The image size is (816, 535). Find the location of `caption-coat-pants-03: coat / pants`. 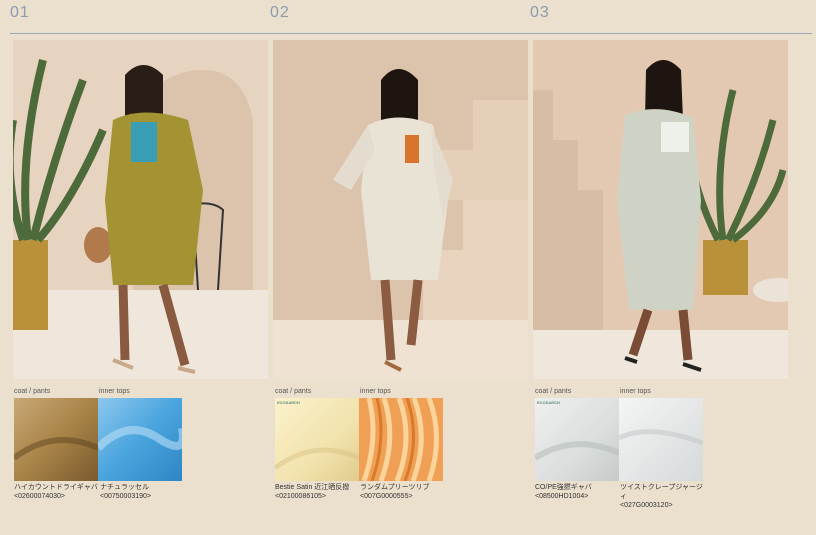

caption-coat-pants-03: coat / pants is located at coordinates (553, 391).